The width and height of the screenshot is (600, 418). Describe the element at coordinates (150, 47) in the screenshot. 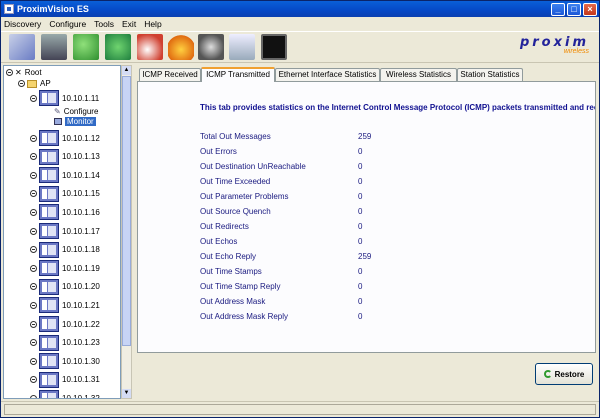

I see `scheduler-icon` at that location.